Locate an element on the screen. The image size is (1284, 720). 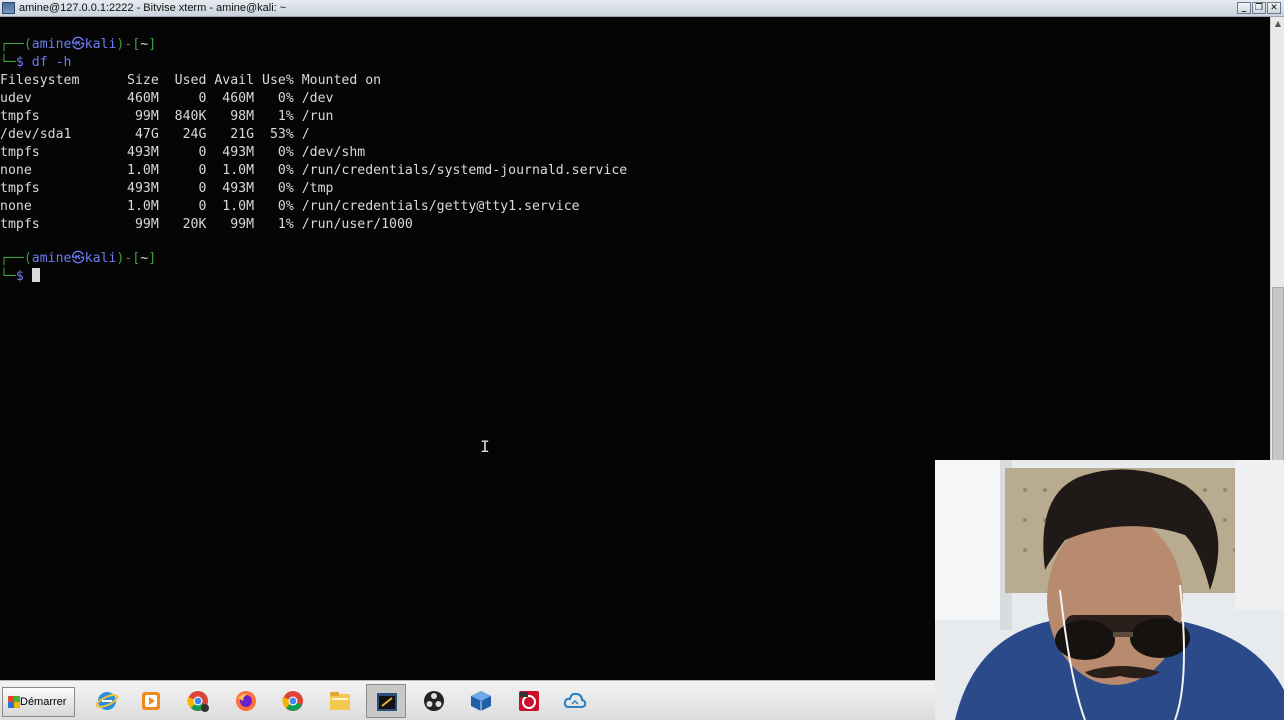
ibeam-cursor-icon: I is located at coordinates (485, 446).